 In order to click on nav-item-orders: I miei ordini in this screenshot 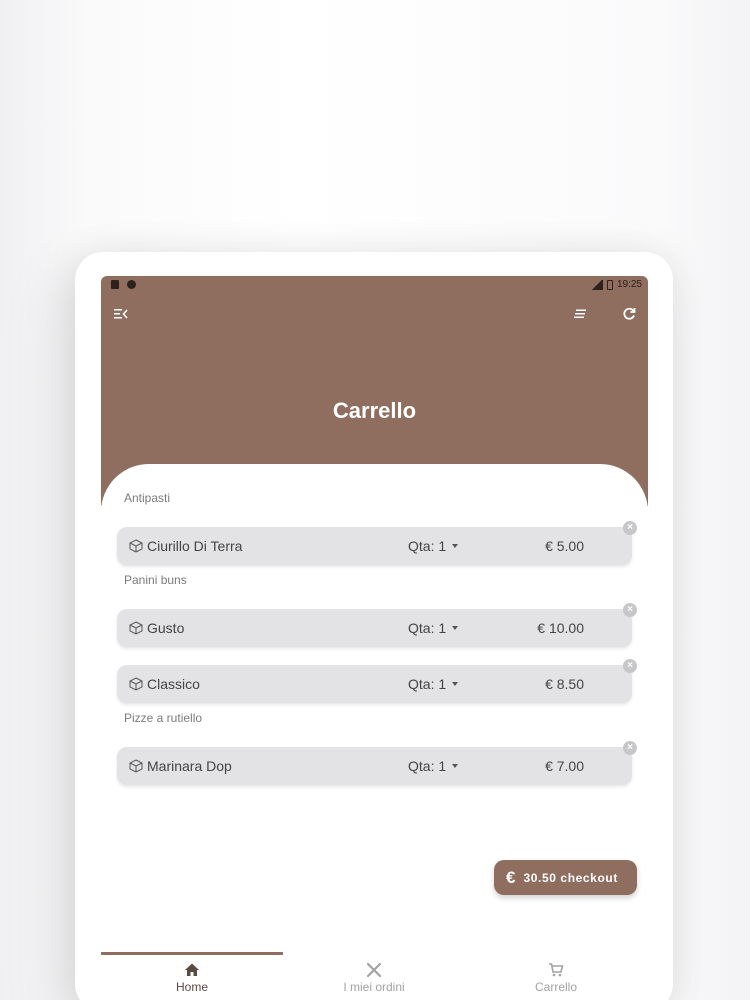, I will do `click(374, 978)`.